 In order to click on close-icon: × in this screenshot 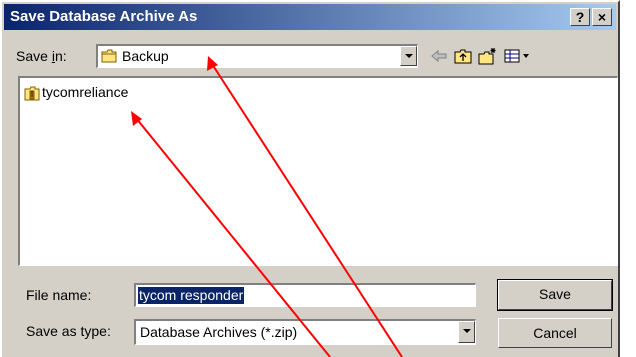, I will do `click(602, 17)`.